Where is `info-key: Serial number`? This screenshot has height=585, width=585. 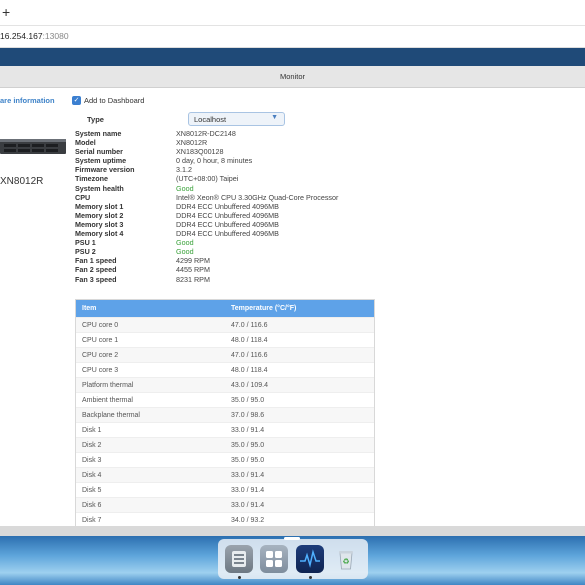 info-key: Serial number is located at coordinates (99, 152).